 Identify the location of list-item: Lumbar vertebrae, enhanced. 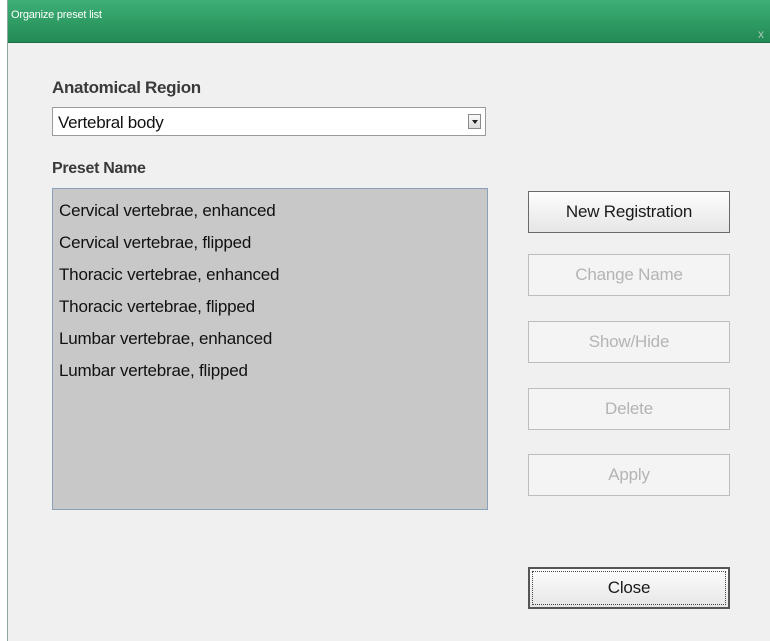
(165, 339).